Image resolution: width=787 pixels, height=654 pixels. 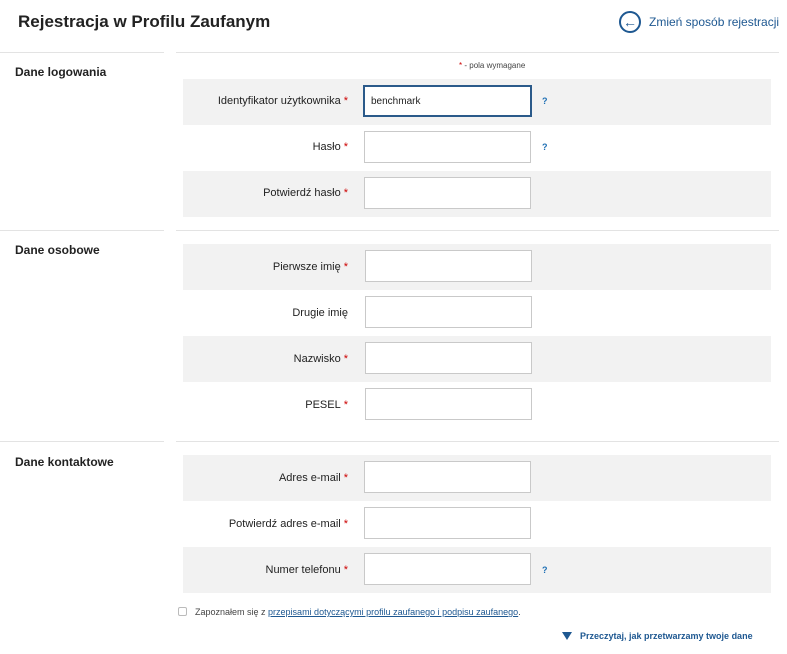 I want to click on phone-label: Numer telefonu *, so click(x=307, y=570).